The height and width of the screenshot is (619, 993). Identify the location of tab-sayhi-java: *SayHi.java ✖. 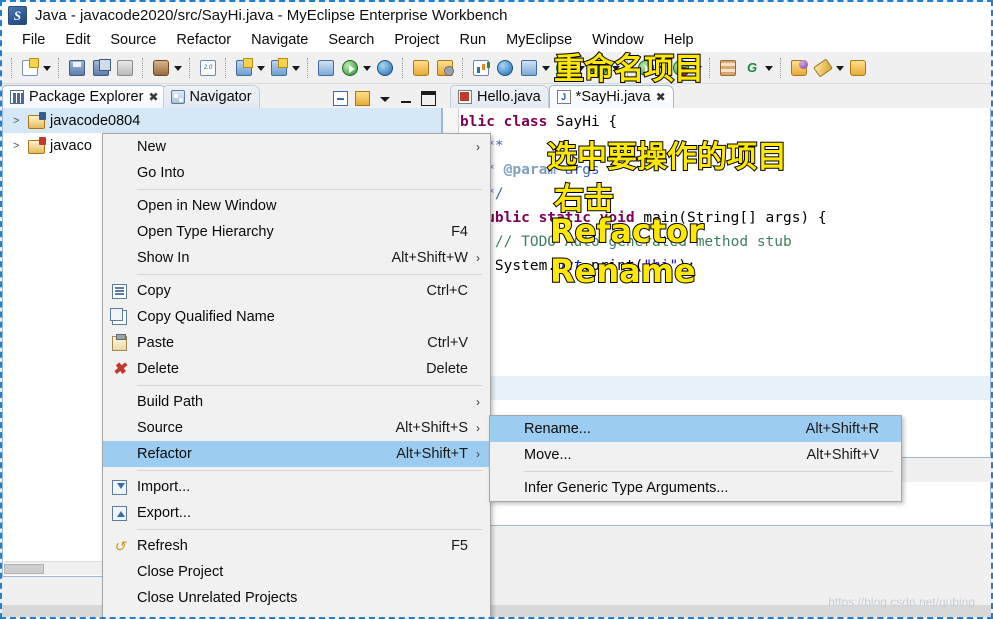
(611, 96).